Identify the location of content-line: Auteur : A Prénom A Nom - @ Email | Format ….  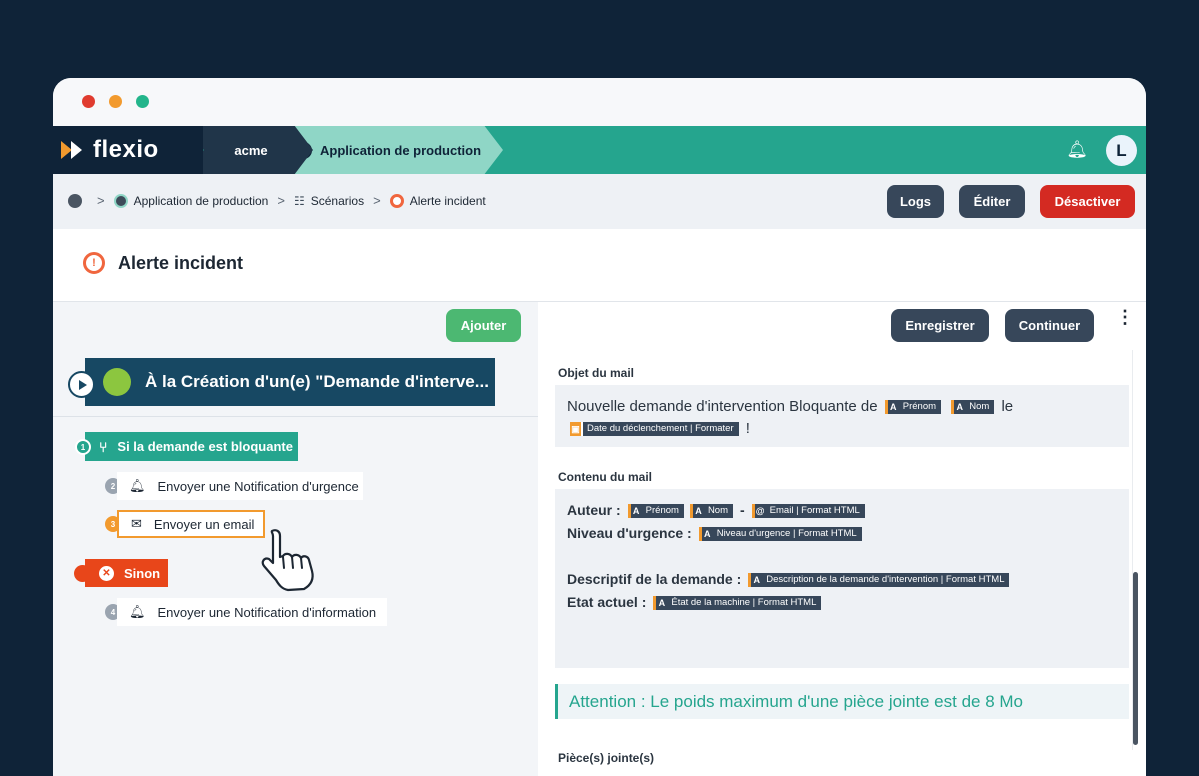
(842, 510).